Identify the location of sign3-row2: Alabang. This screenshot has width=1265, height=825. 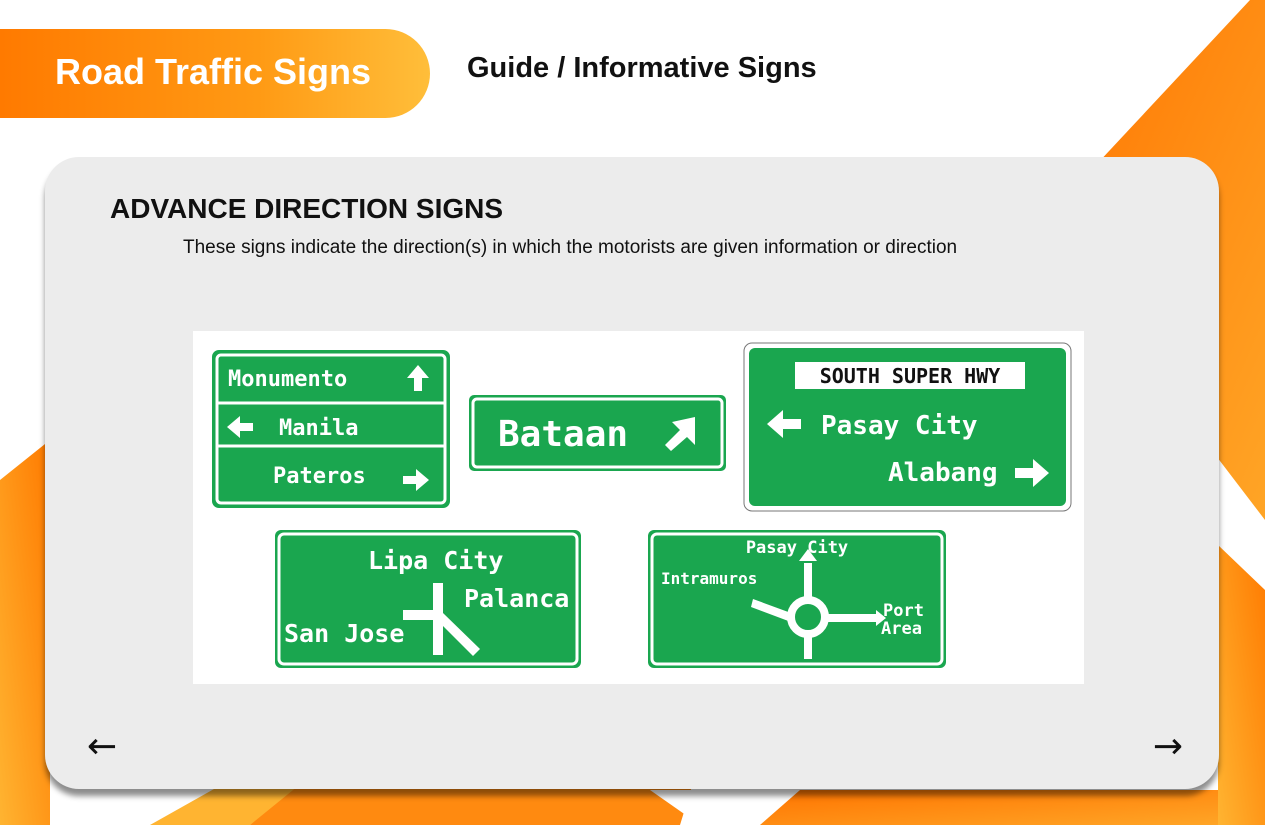
(943, 473).